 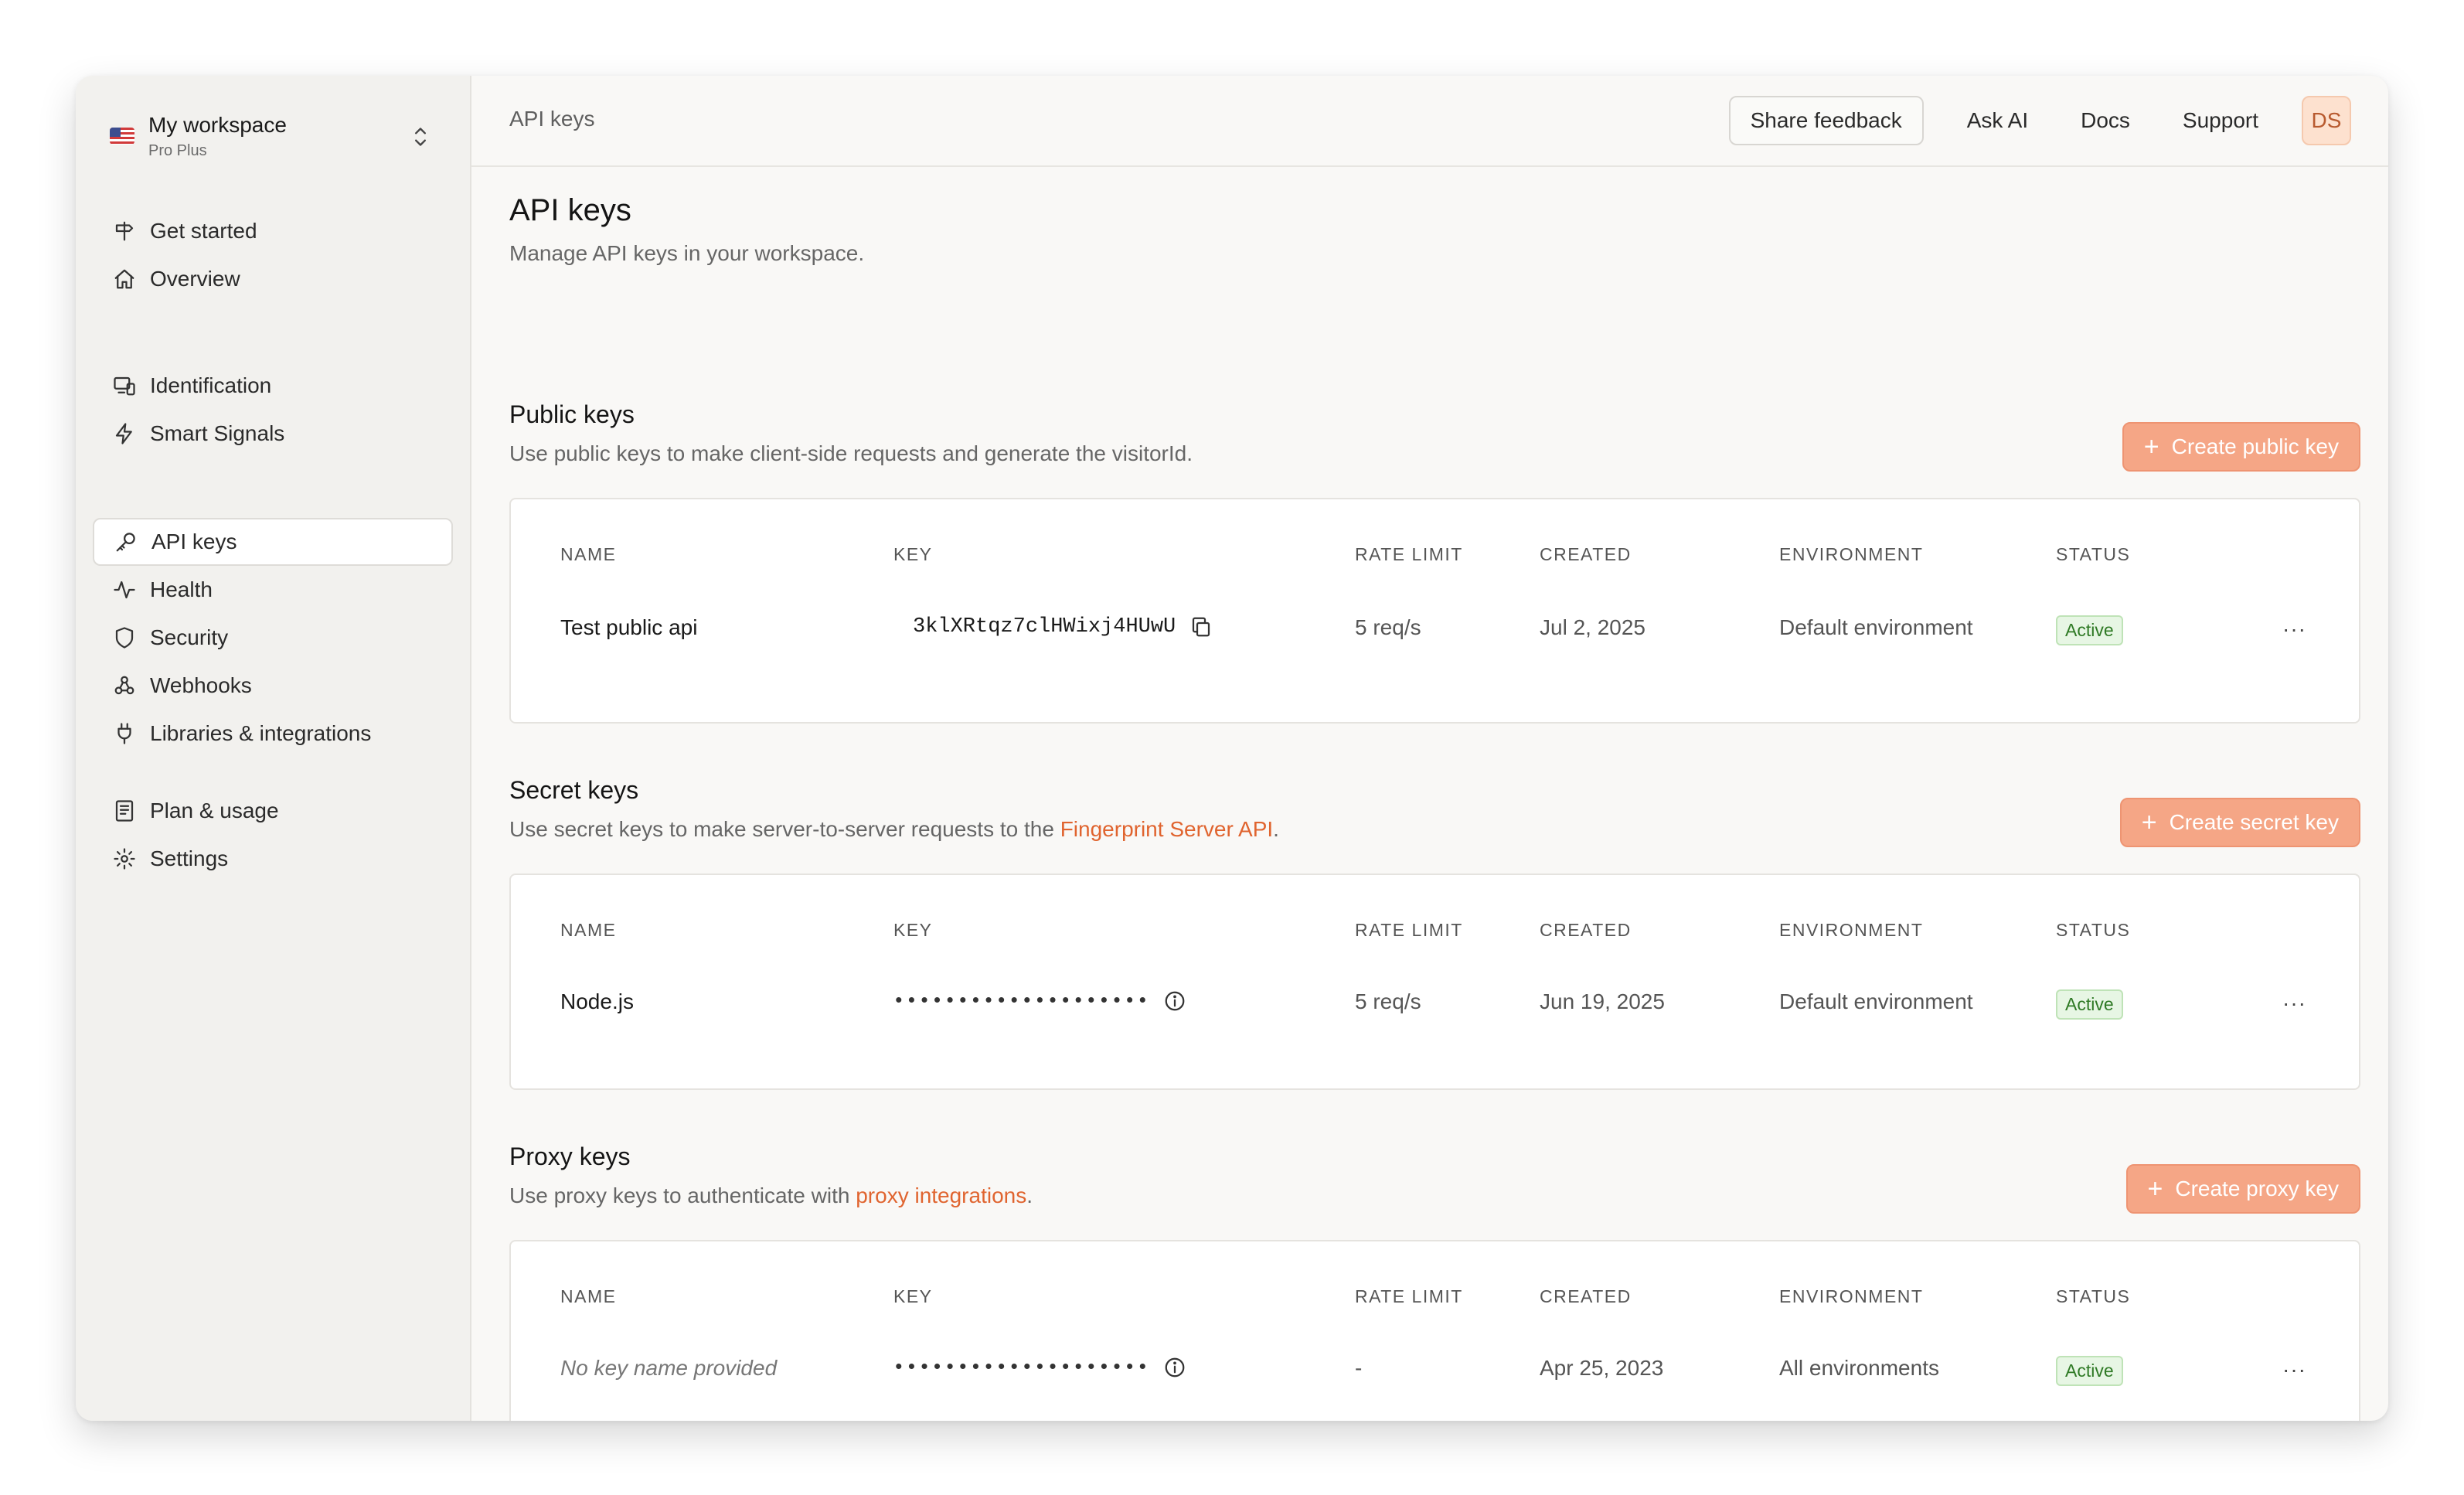 I want to click on workspace-switcher: My workspace Pro Plus, so click(x=280, y=136).